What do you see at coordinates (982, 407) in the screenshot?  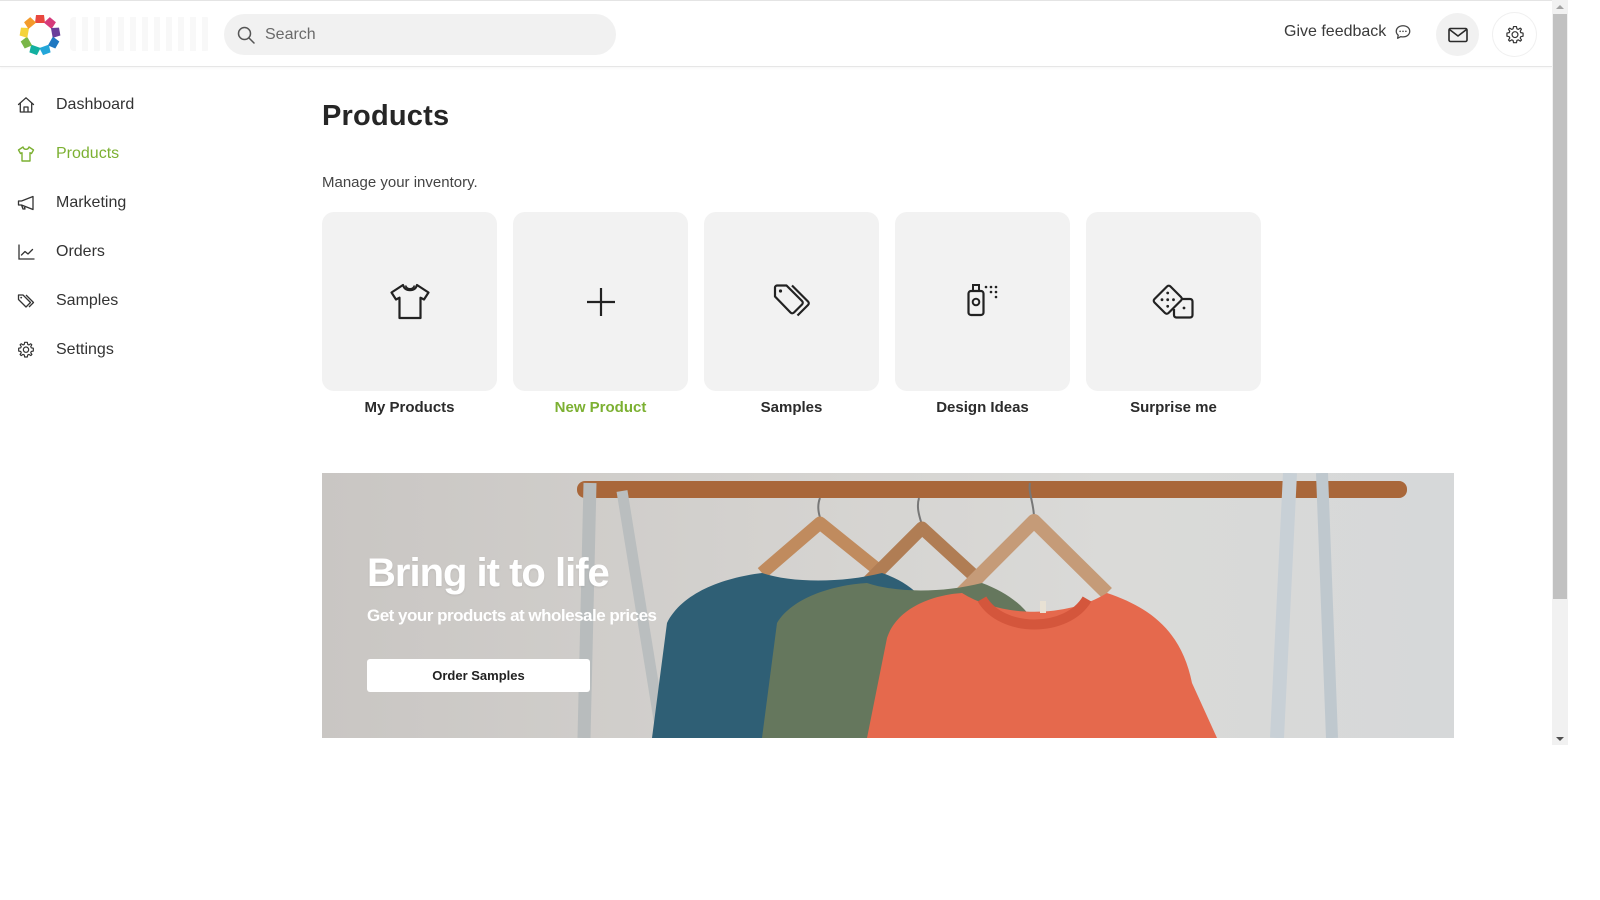 I see `tile-label: Design Ideas` at bounding box center [982, 407].